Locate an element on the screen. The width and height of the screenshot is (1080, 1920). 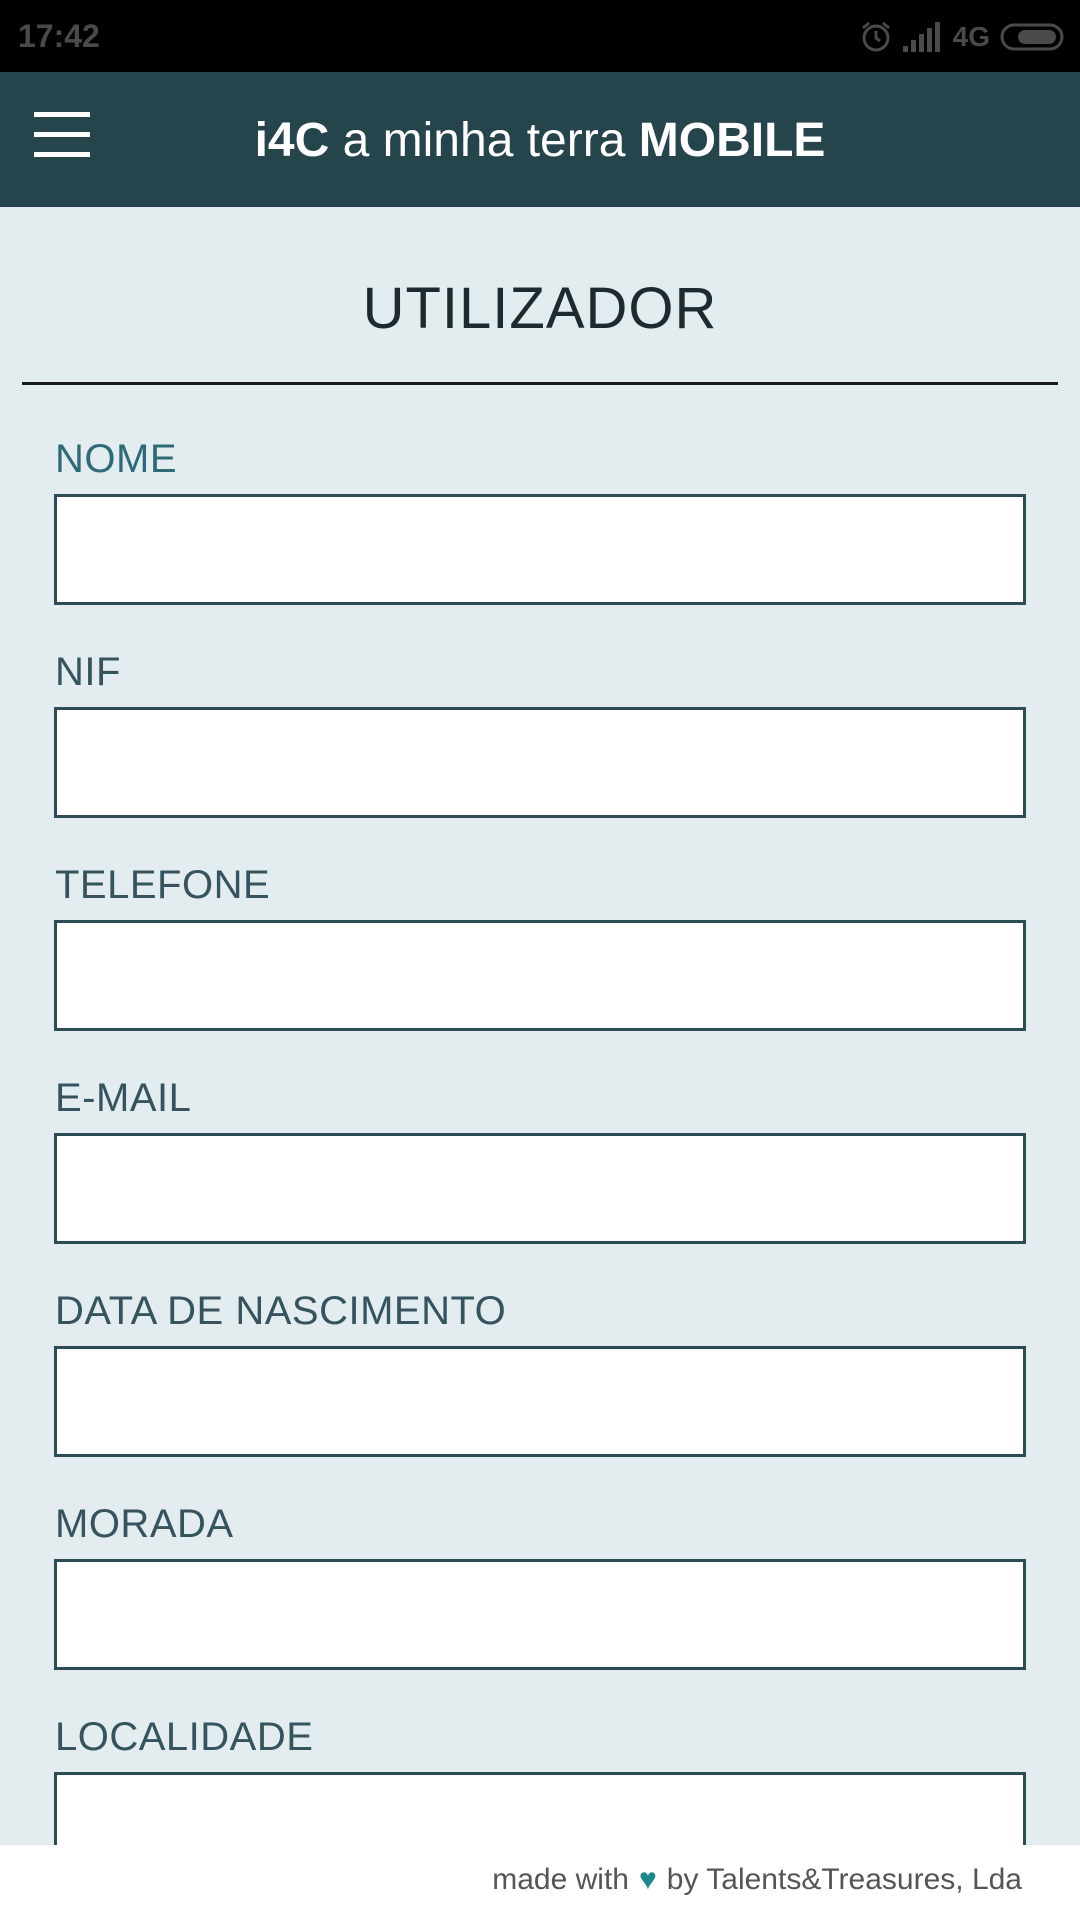
status-icons: 4G is located at coordinates (961, 37).